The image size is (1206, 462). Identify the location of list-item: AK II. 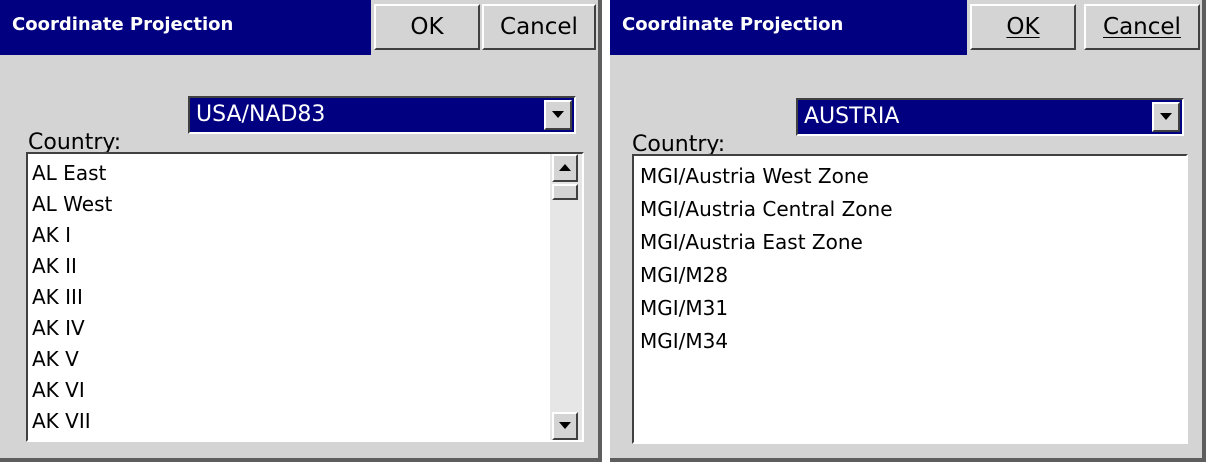
(72, 266).